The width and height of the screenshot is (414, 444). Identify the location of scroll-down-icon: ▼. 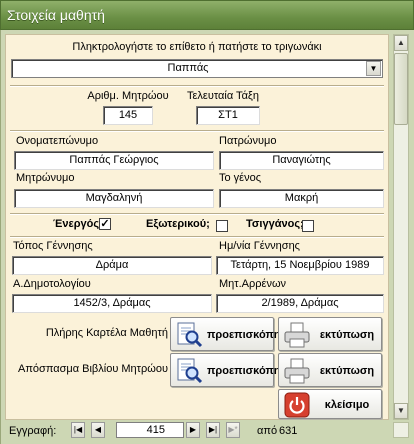
(401, 411).